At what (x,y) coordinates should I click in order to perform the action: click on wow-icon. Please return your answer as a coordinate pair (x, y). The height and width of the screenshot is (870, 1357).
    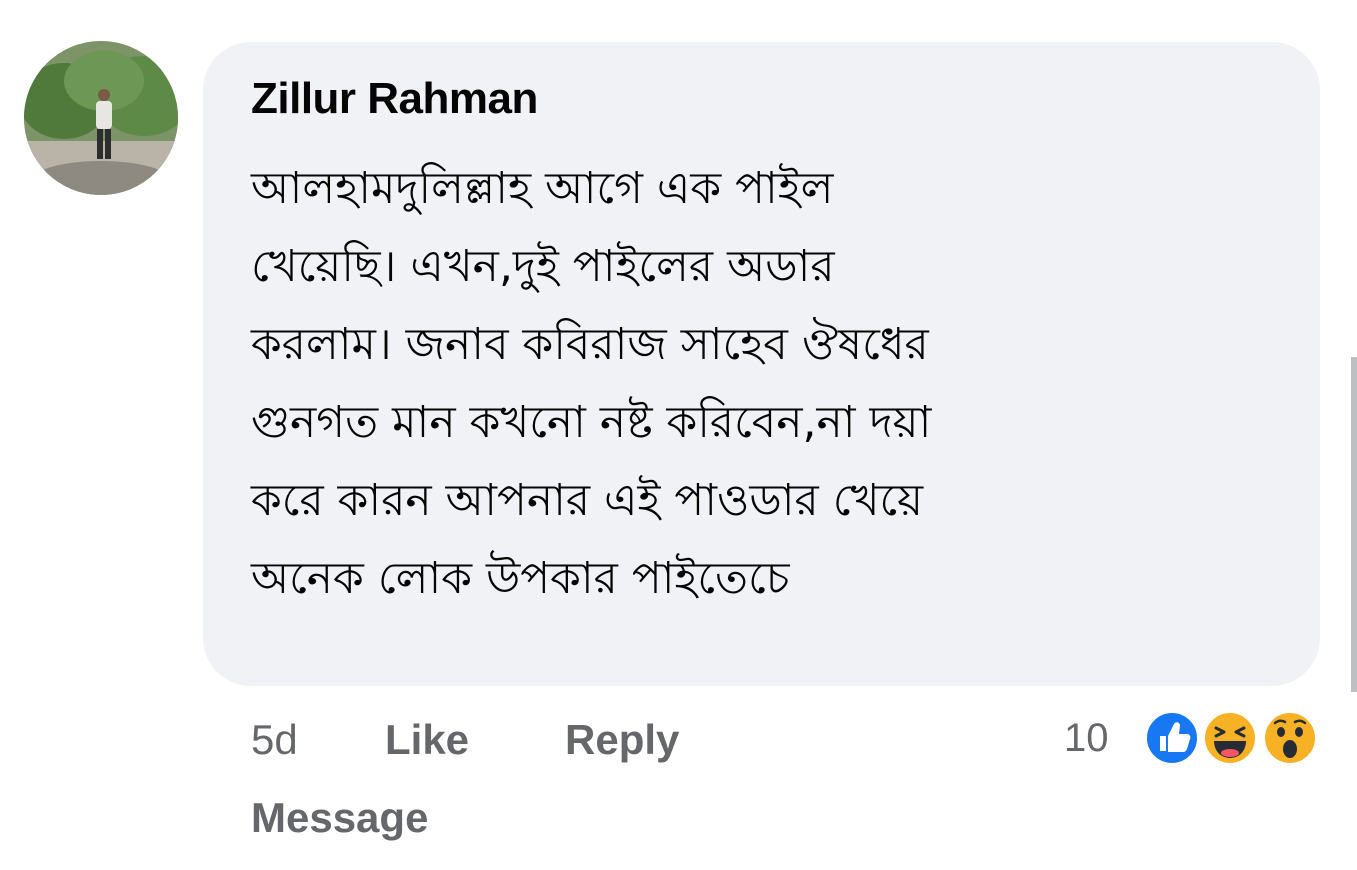
    Looking at the image, I should click on (1290, 738).